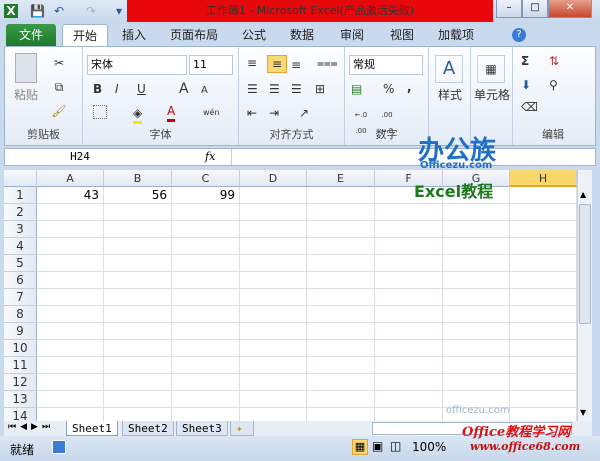  What do you see at coordinates (31, 35) in the screenshot?
I see `tab-file: 文件` at bounding box center [31, 35].